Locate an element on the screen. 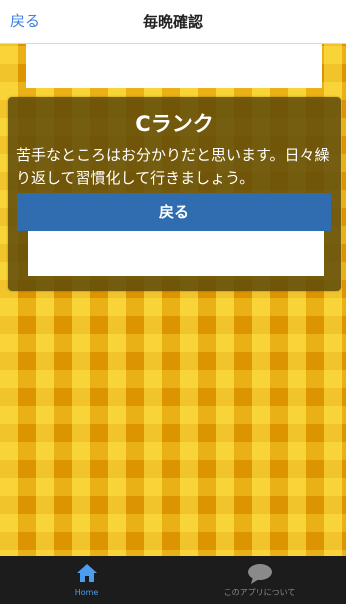 The width and height of the screenshot is (346, 604). tab-about-label: このアプリについて is located at coordinates (259, 592).